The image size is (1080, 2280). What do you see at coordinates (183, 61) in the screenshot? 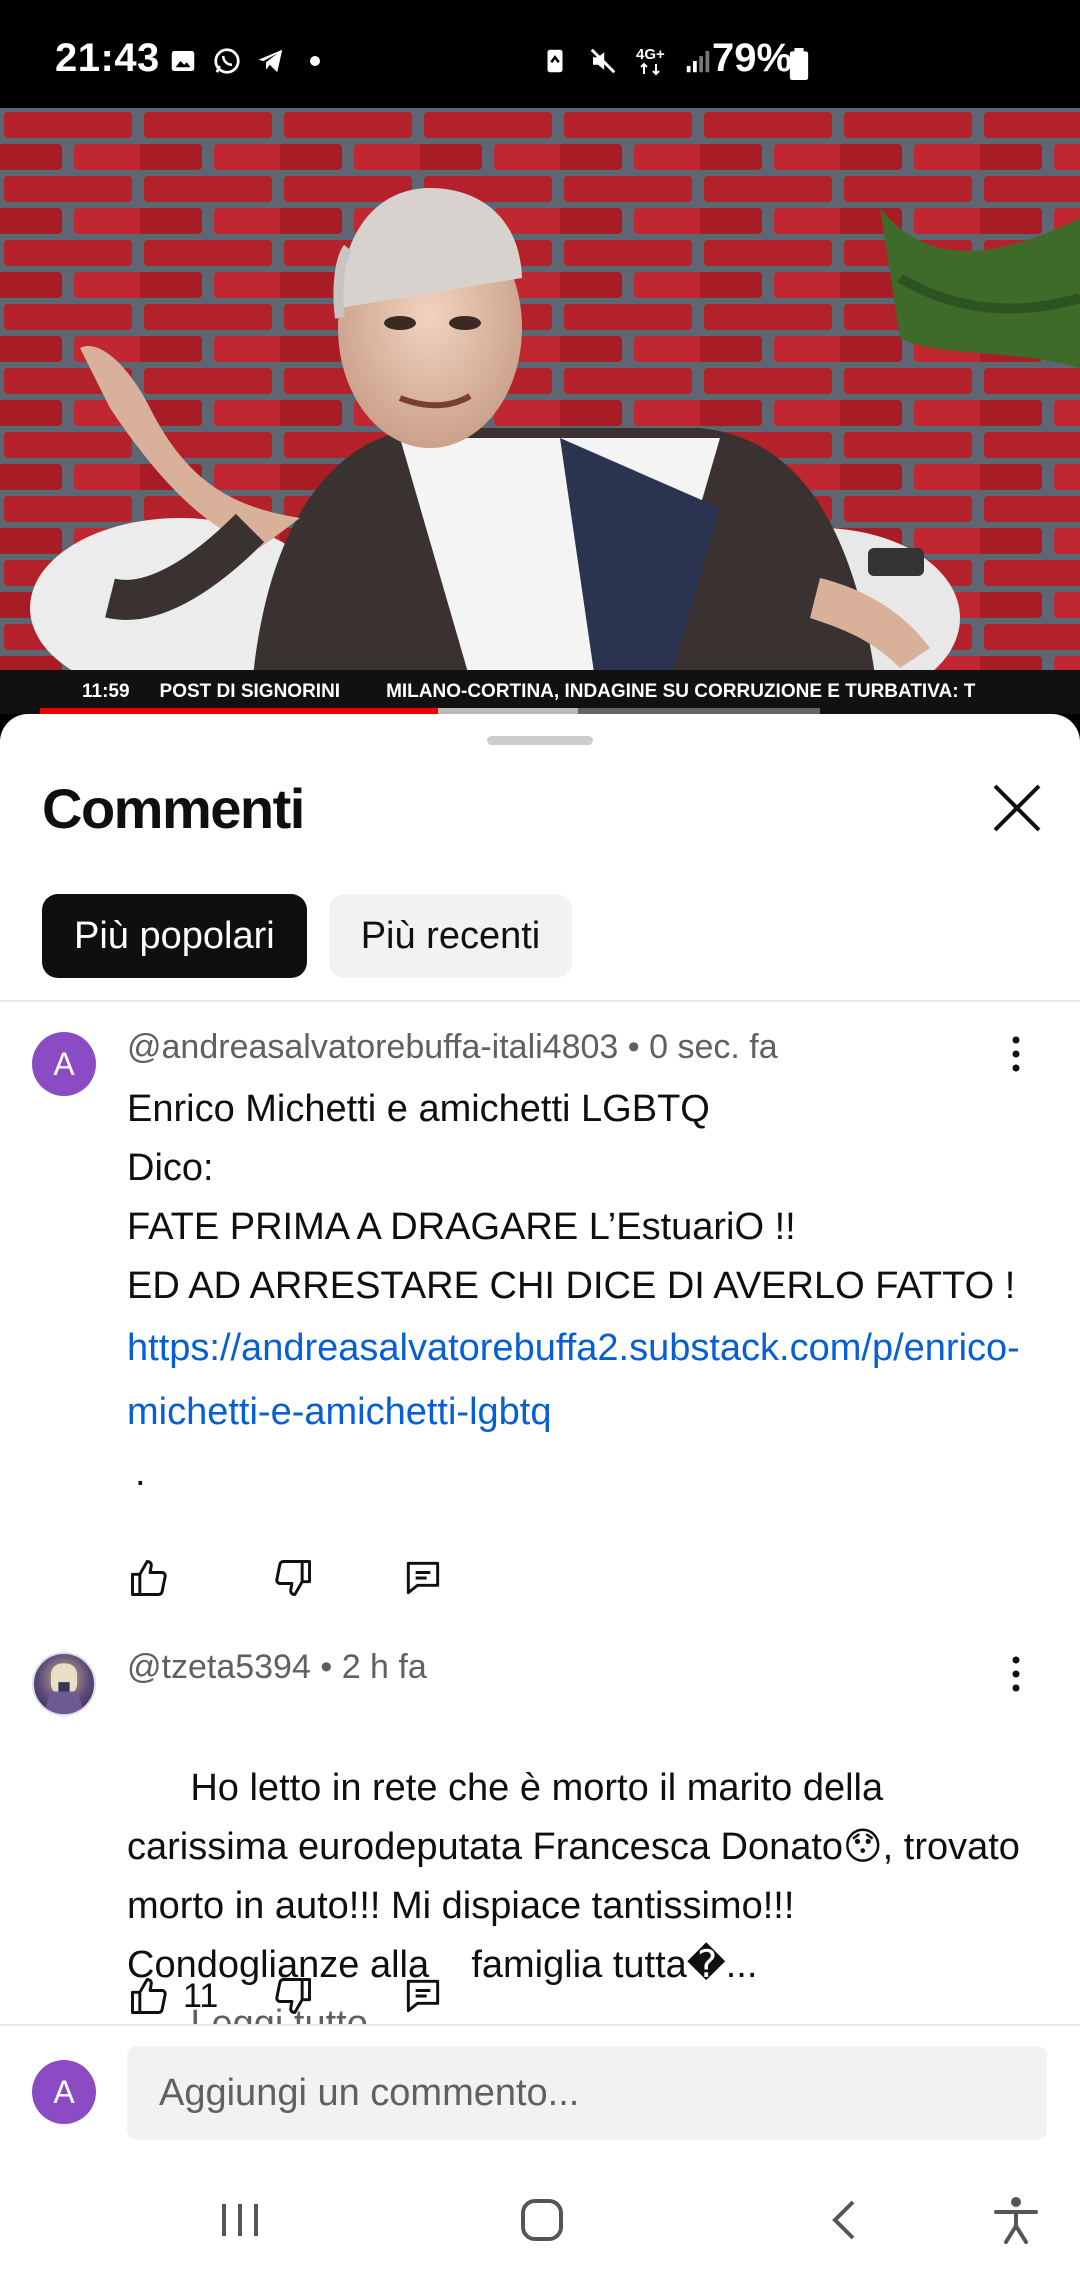
I see `gallery-icon` at bounding box center [183, 61].